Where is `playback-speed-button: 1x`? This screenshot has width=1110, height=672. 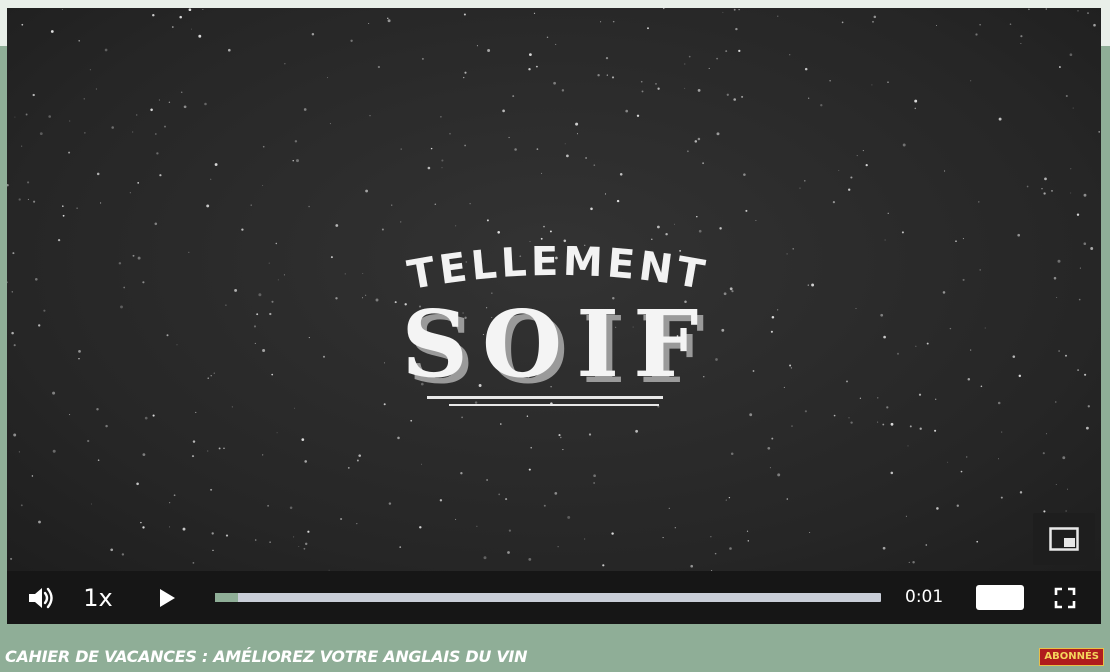 playback-speed-button: 1x is located at coordinates (98, 597).